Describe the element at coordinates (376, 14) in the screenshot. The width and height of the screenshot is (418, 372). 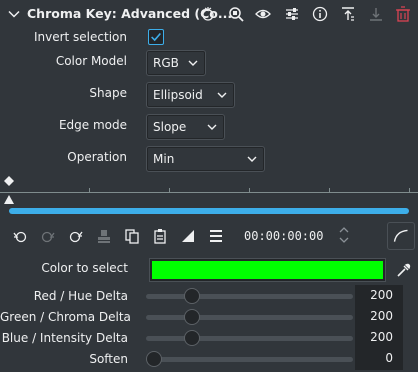
I see `move-down-icon` at that location.